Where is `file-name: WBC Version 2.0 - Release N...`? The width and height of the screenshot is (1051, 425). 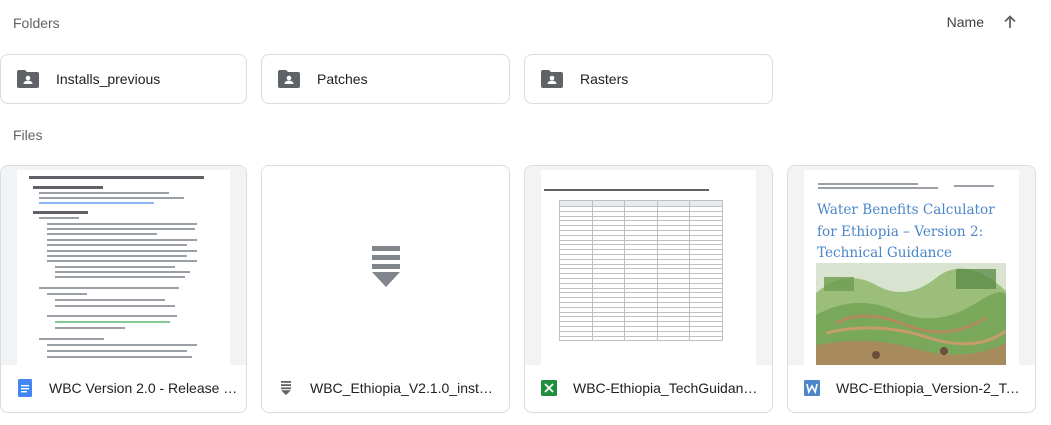 file-name: WBC Version 2.0 - Release N... is located at coordinates (144, 387).